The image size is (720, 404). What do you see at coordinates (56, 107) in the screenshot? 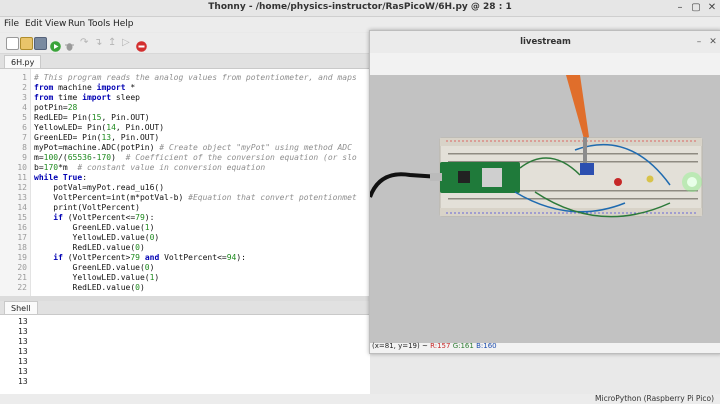
I see `code-line: potPin=28` at bounding box center [56, 107].